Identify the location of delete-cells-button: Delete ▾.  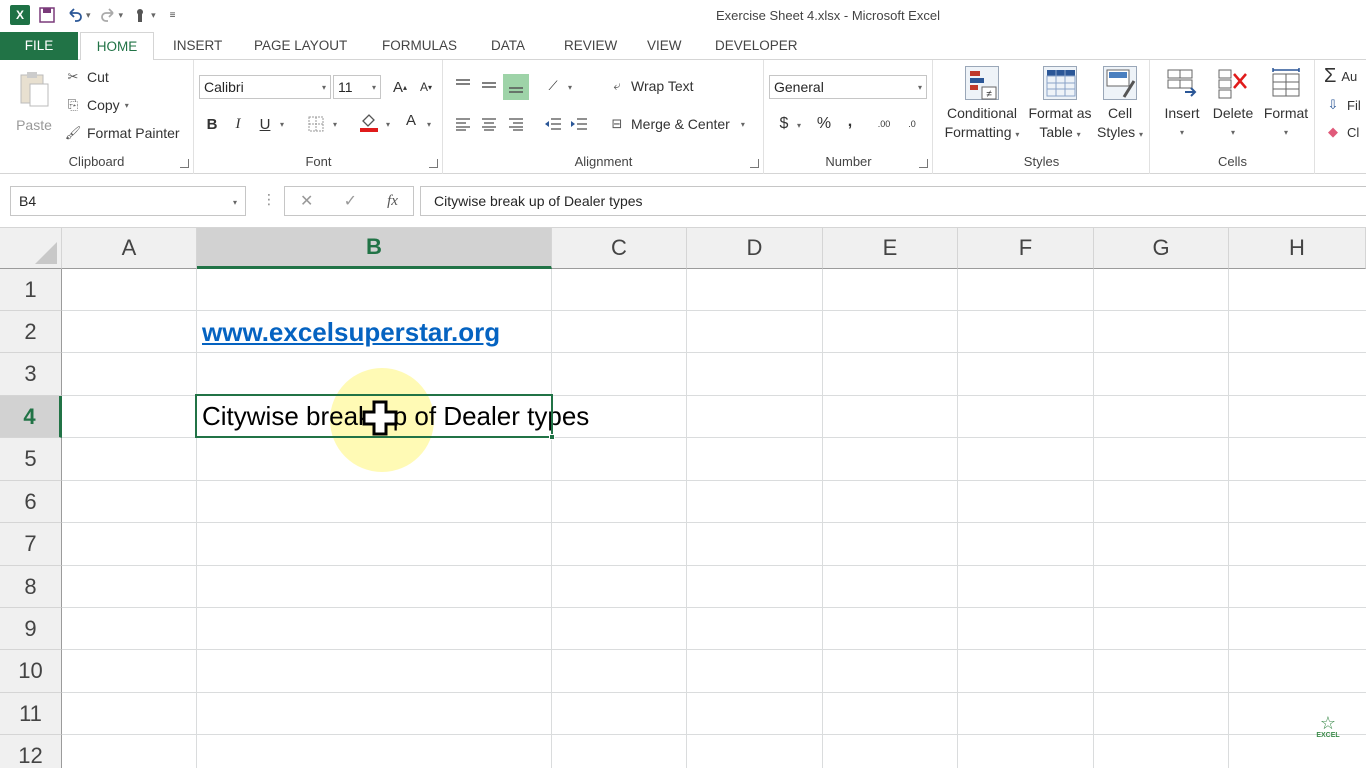
(1233, 104).